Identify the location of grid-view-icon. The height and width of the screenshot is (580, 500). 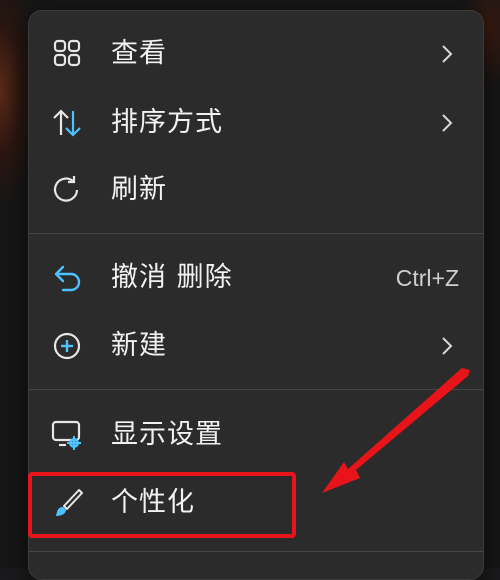
(67, 54).